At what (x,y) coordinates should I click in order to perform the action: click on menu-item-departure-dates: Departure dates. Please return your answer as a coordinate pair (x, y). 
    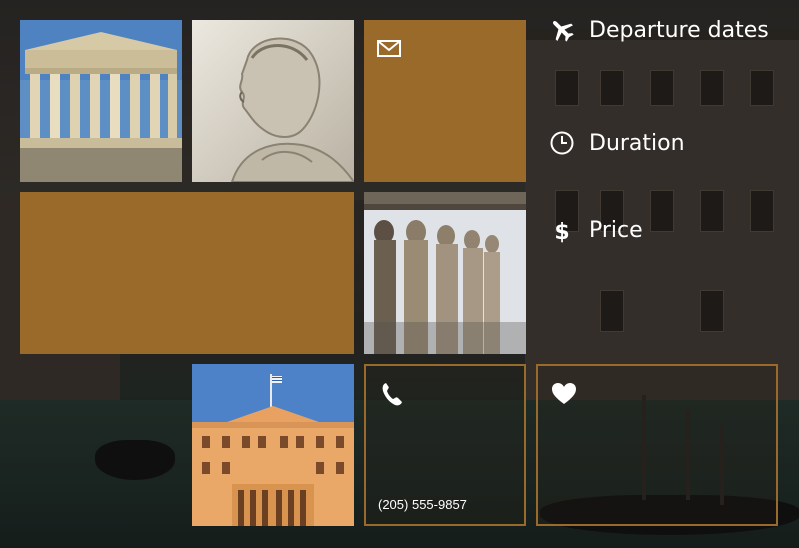
    Looking at the image, I should click on (659, 30).